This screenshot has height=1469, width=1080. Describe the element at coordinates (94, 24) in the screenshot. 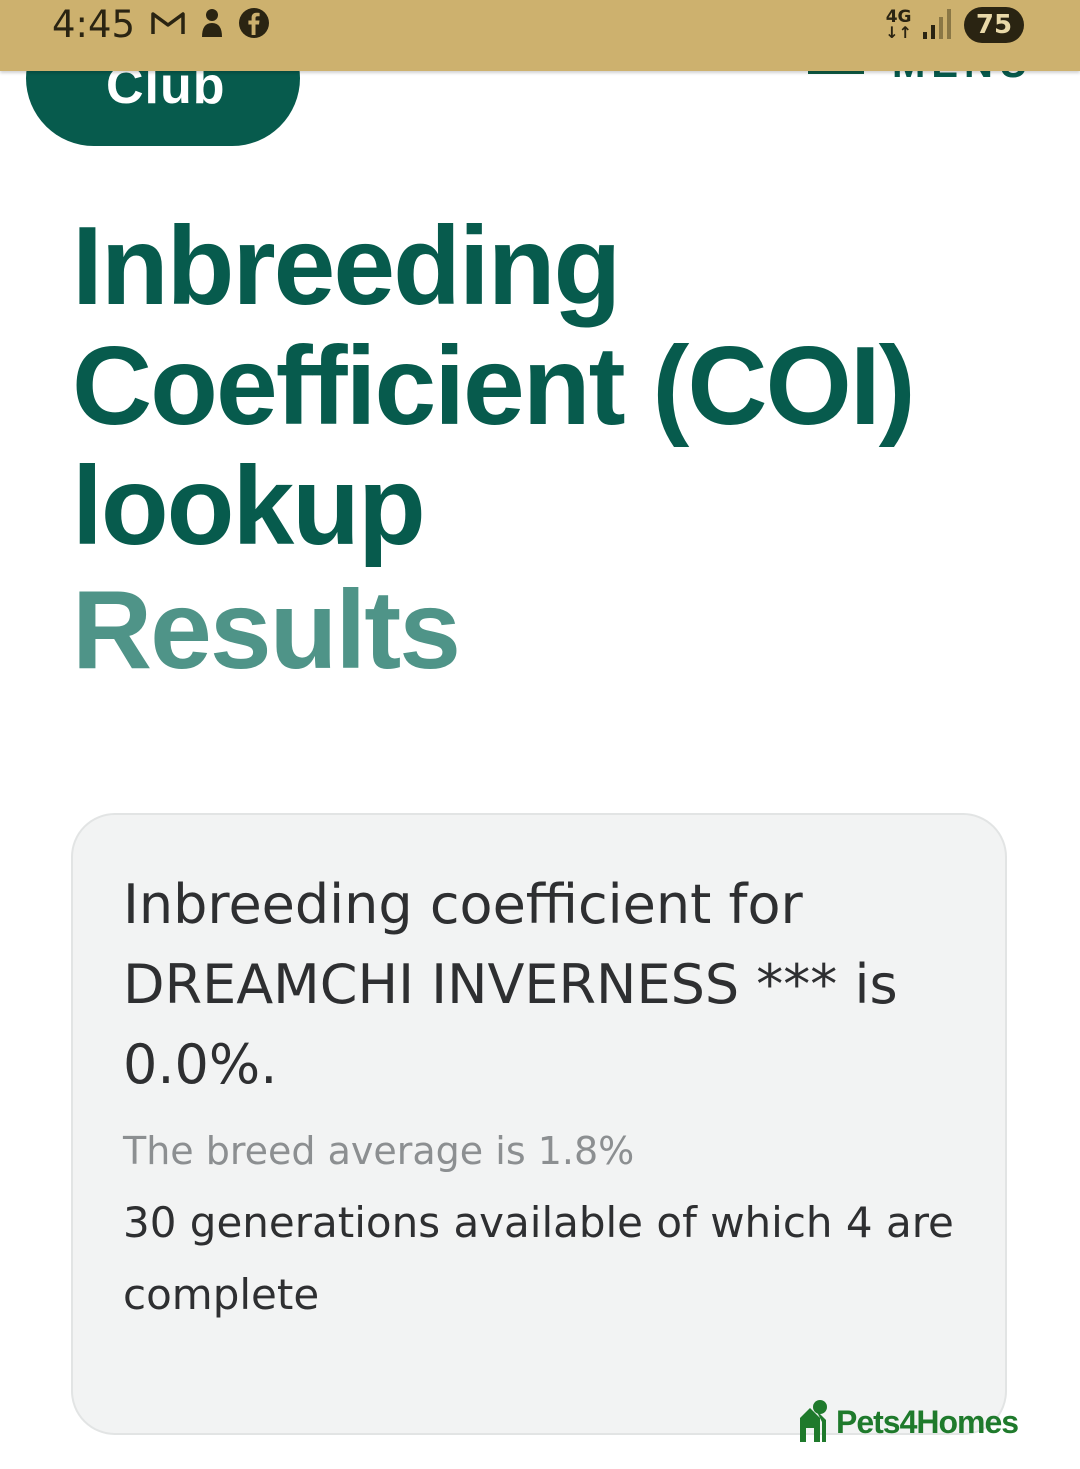

I see `status-time: 4:45` at that location.